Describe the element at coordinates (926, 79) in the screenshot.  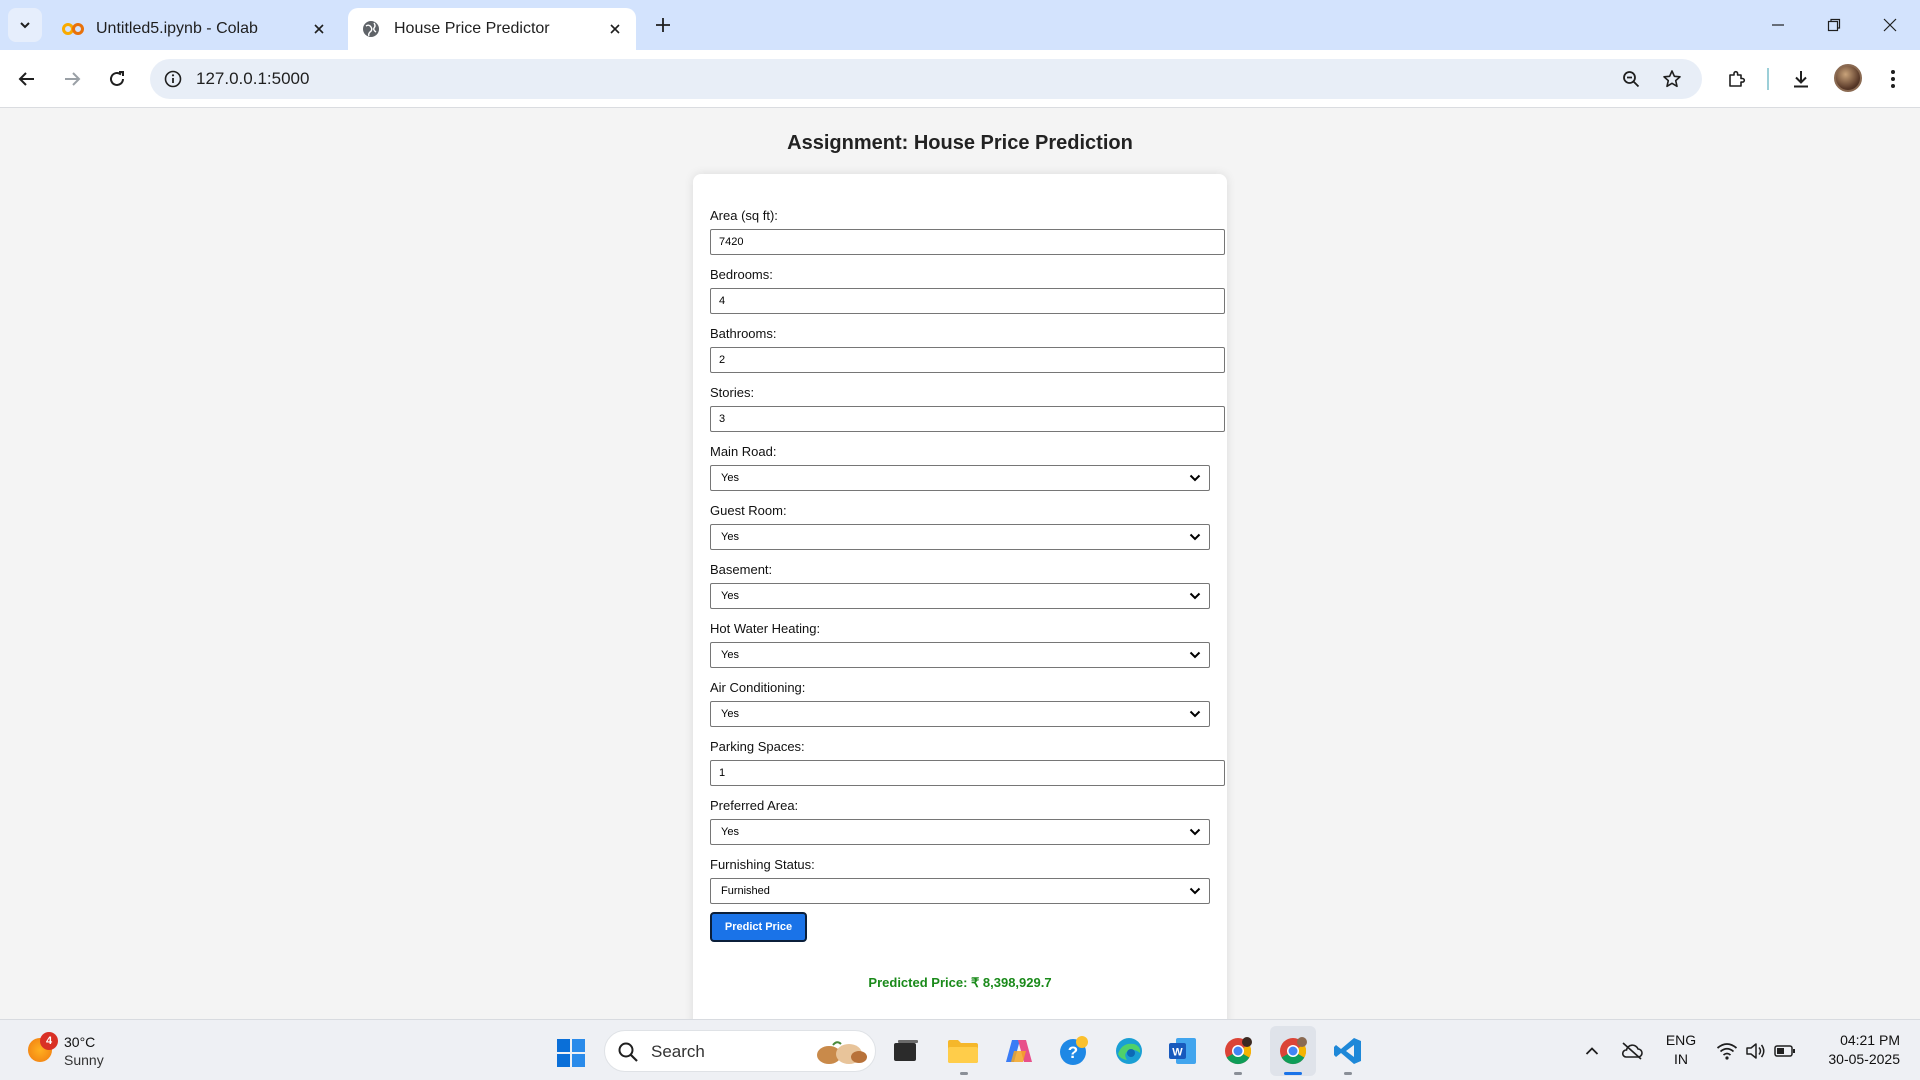
I see `address-bar: 127.0.0.1:5000` at that location.